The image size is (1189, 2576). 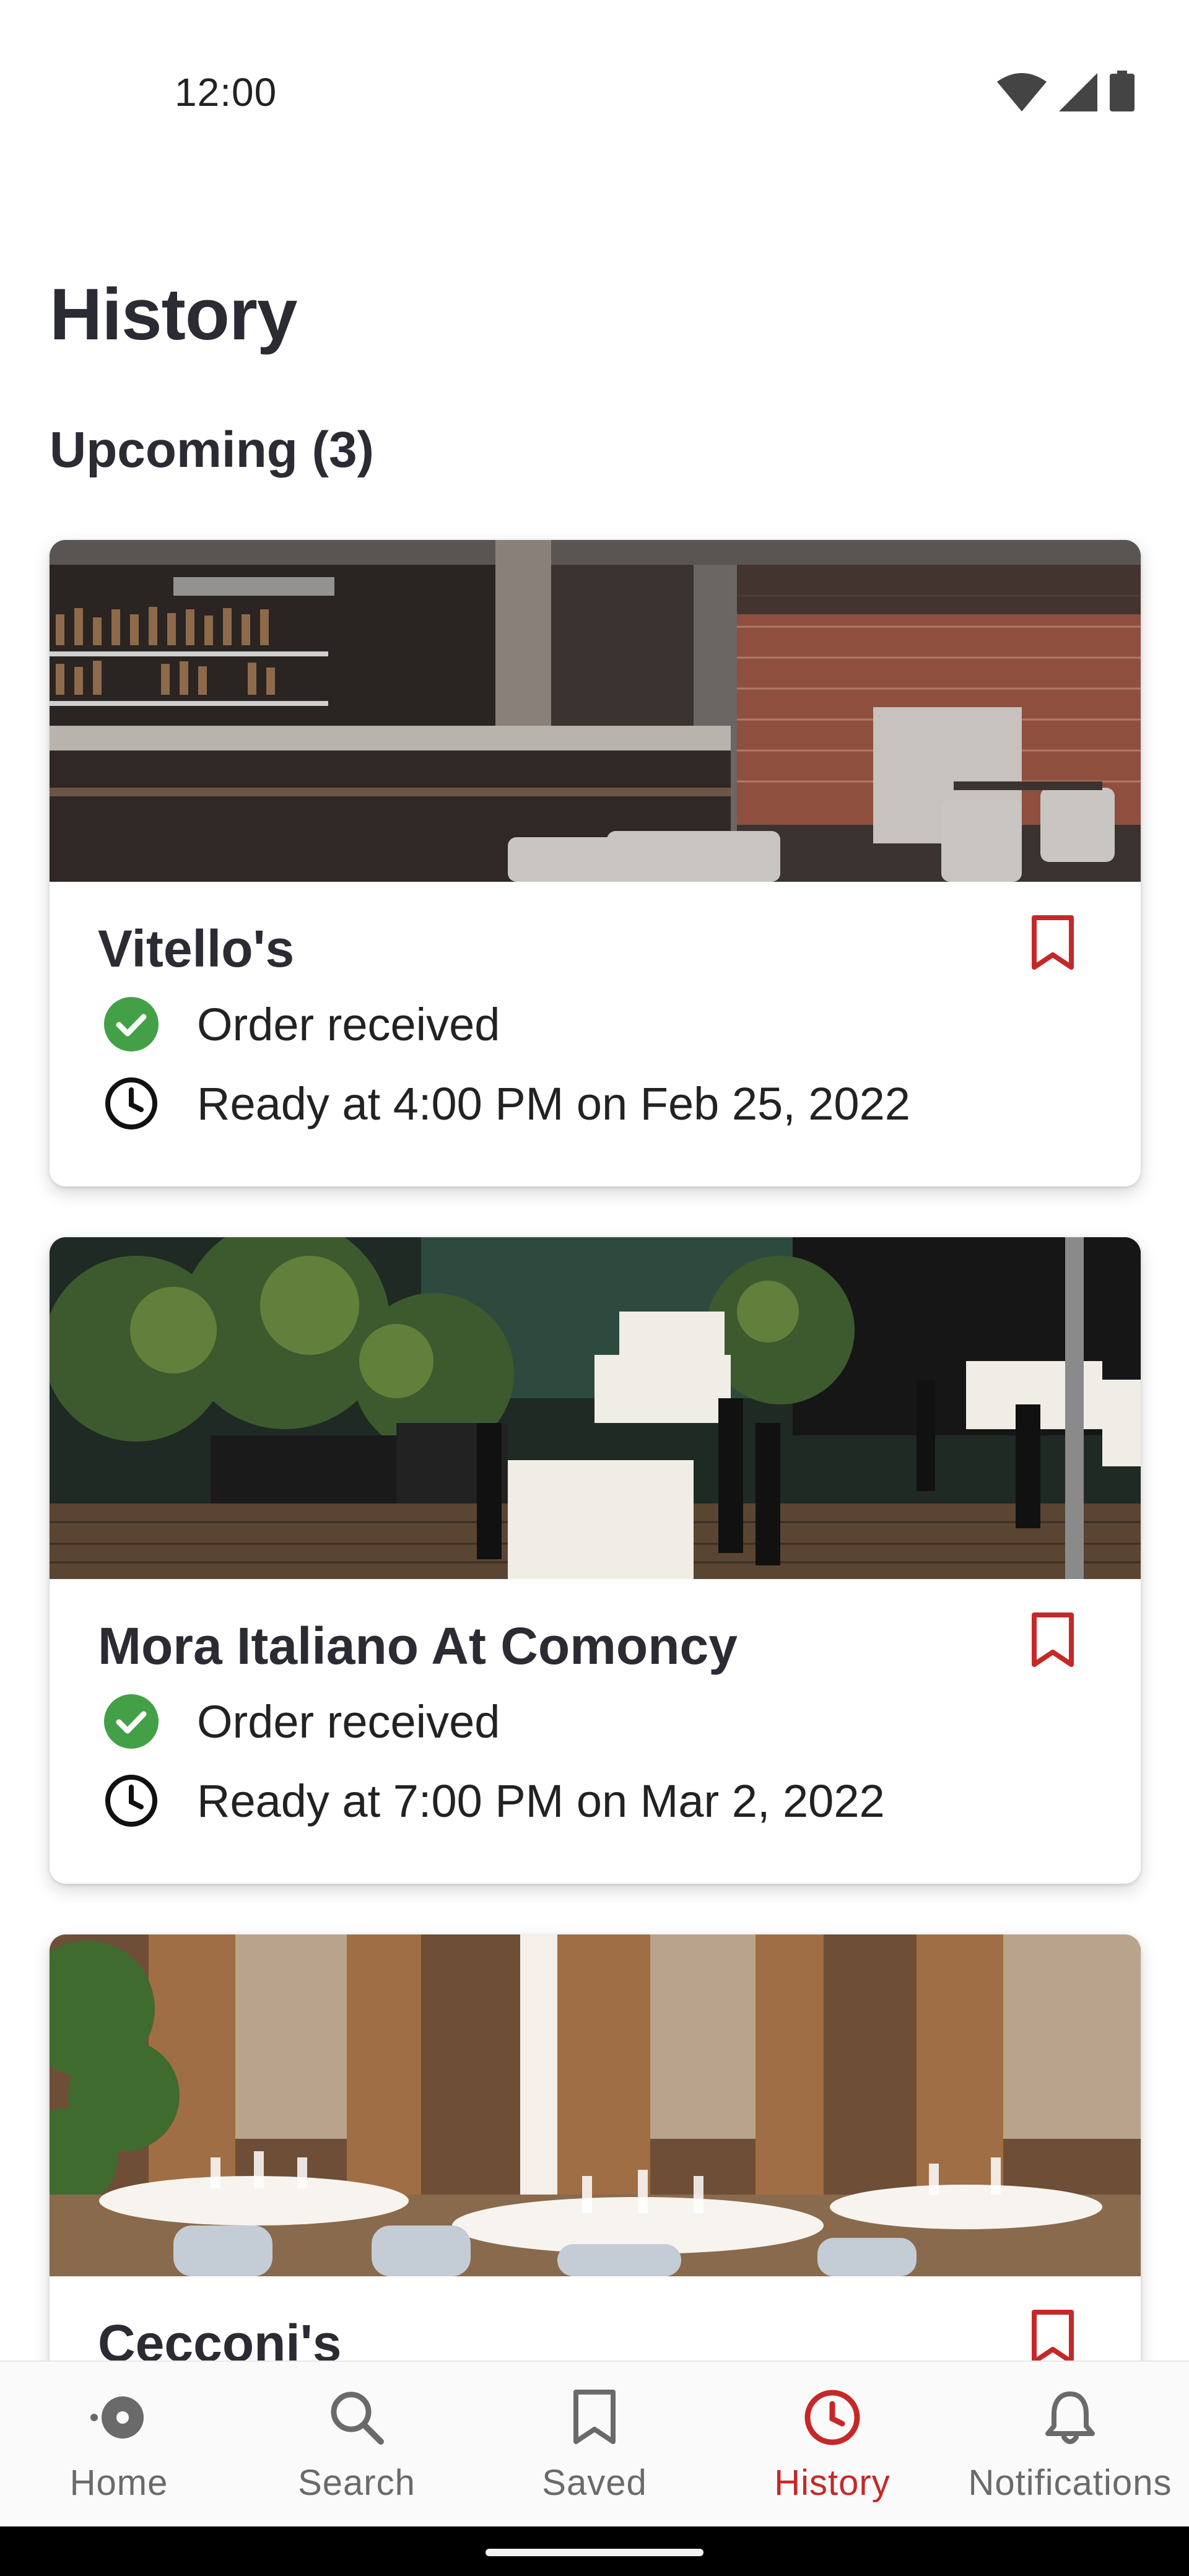 I want to click on nav-home: Home, so click(x=119, y=2445).